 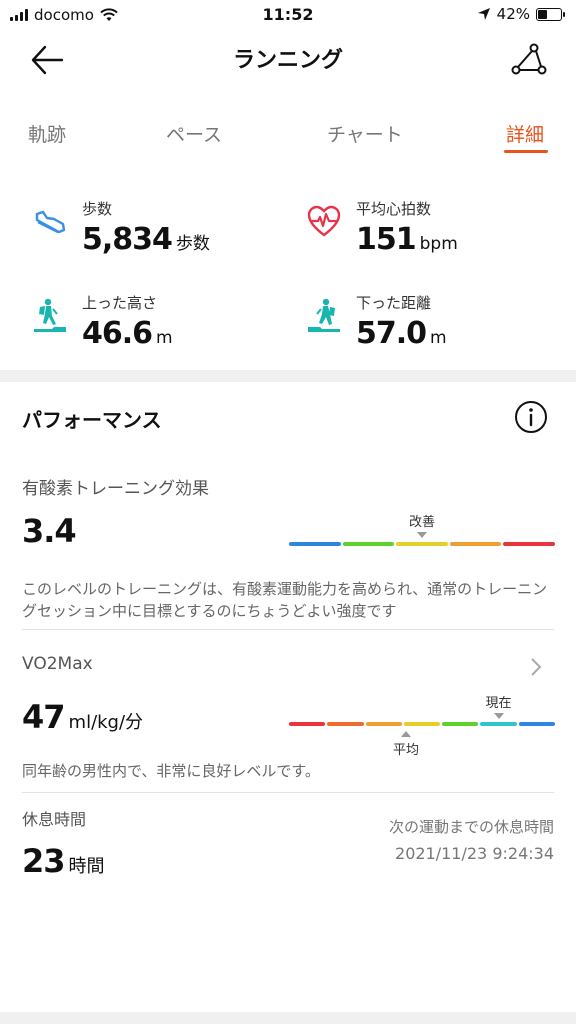 What do you see at coordinates (401, 333) in the screenshot?
I see `metric-value: 57.0 m` at bounding box center [401, 333].